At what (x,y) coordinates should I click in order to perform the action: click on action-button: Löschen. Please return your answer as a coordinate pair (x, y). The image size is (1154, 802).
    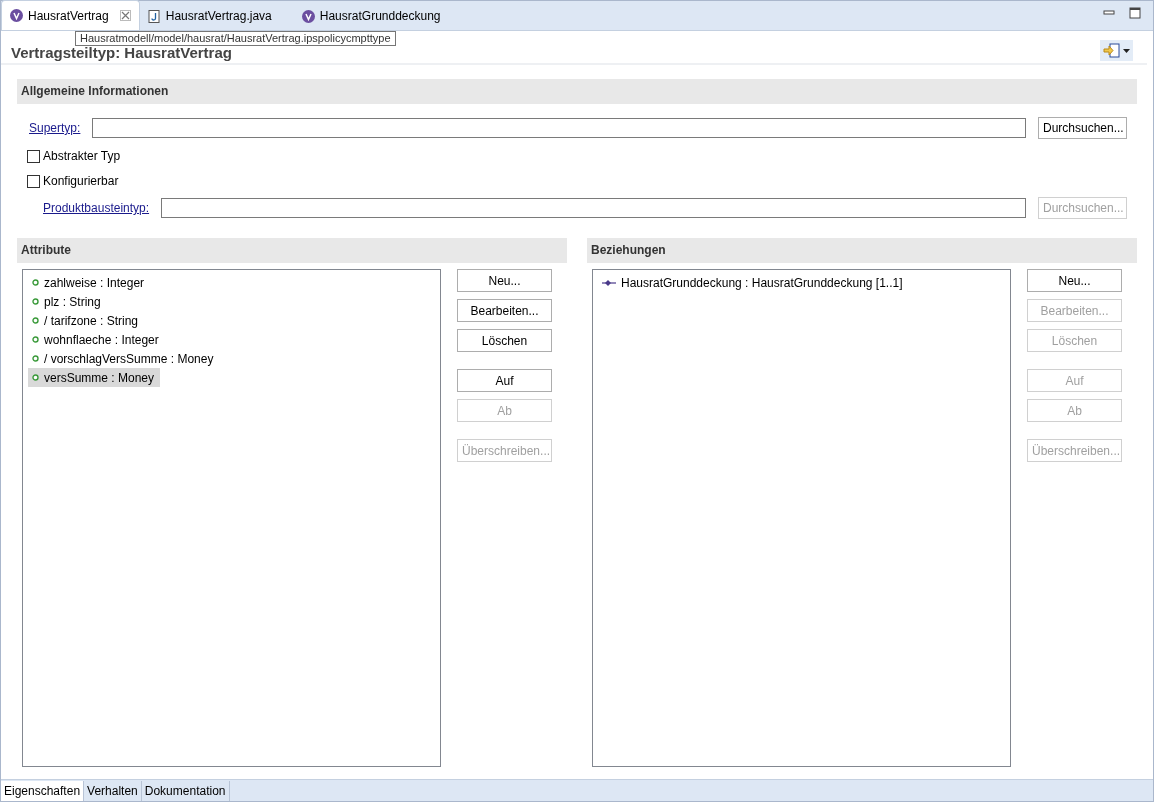
    Looking at the image, I should click on (504, 340).